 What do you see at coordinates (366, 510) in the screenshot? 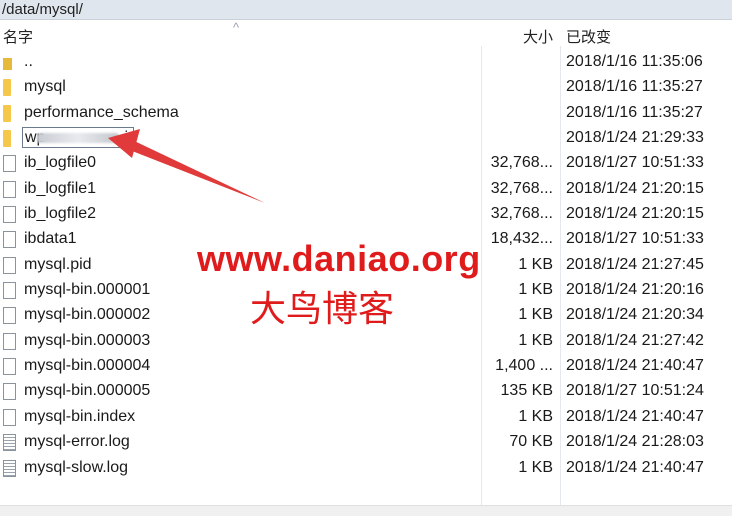
I see `horizontal-scrollbar` at bounding box center [366, 510].